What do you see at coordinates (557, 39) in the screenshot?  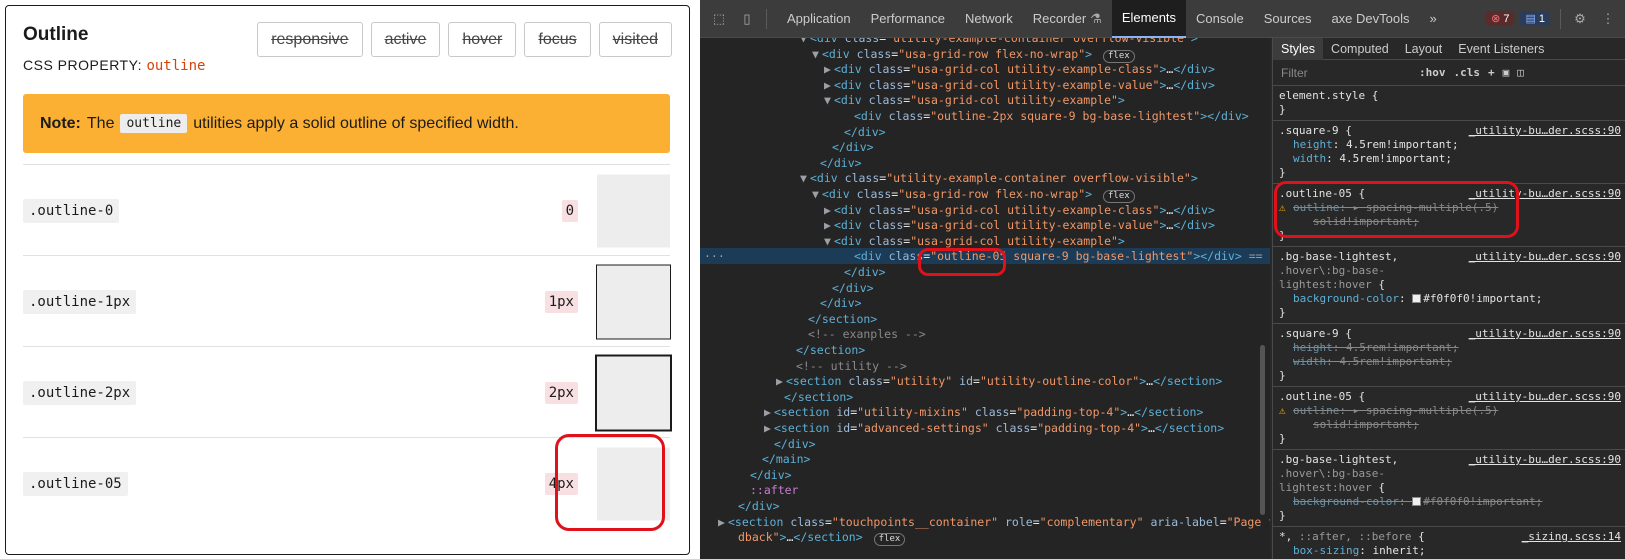 I see `state-button-focus: focus` at bounding box center [557, 39].